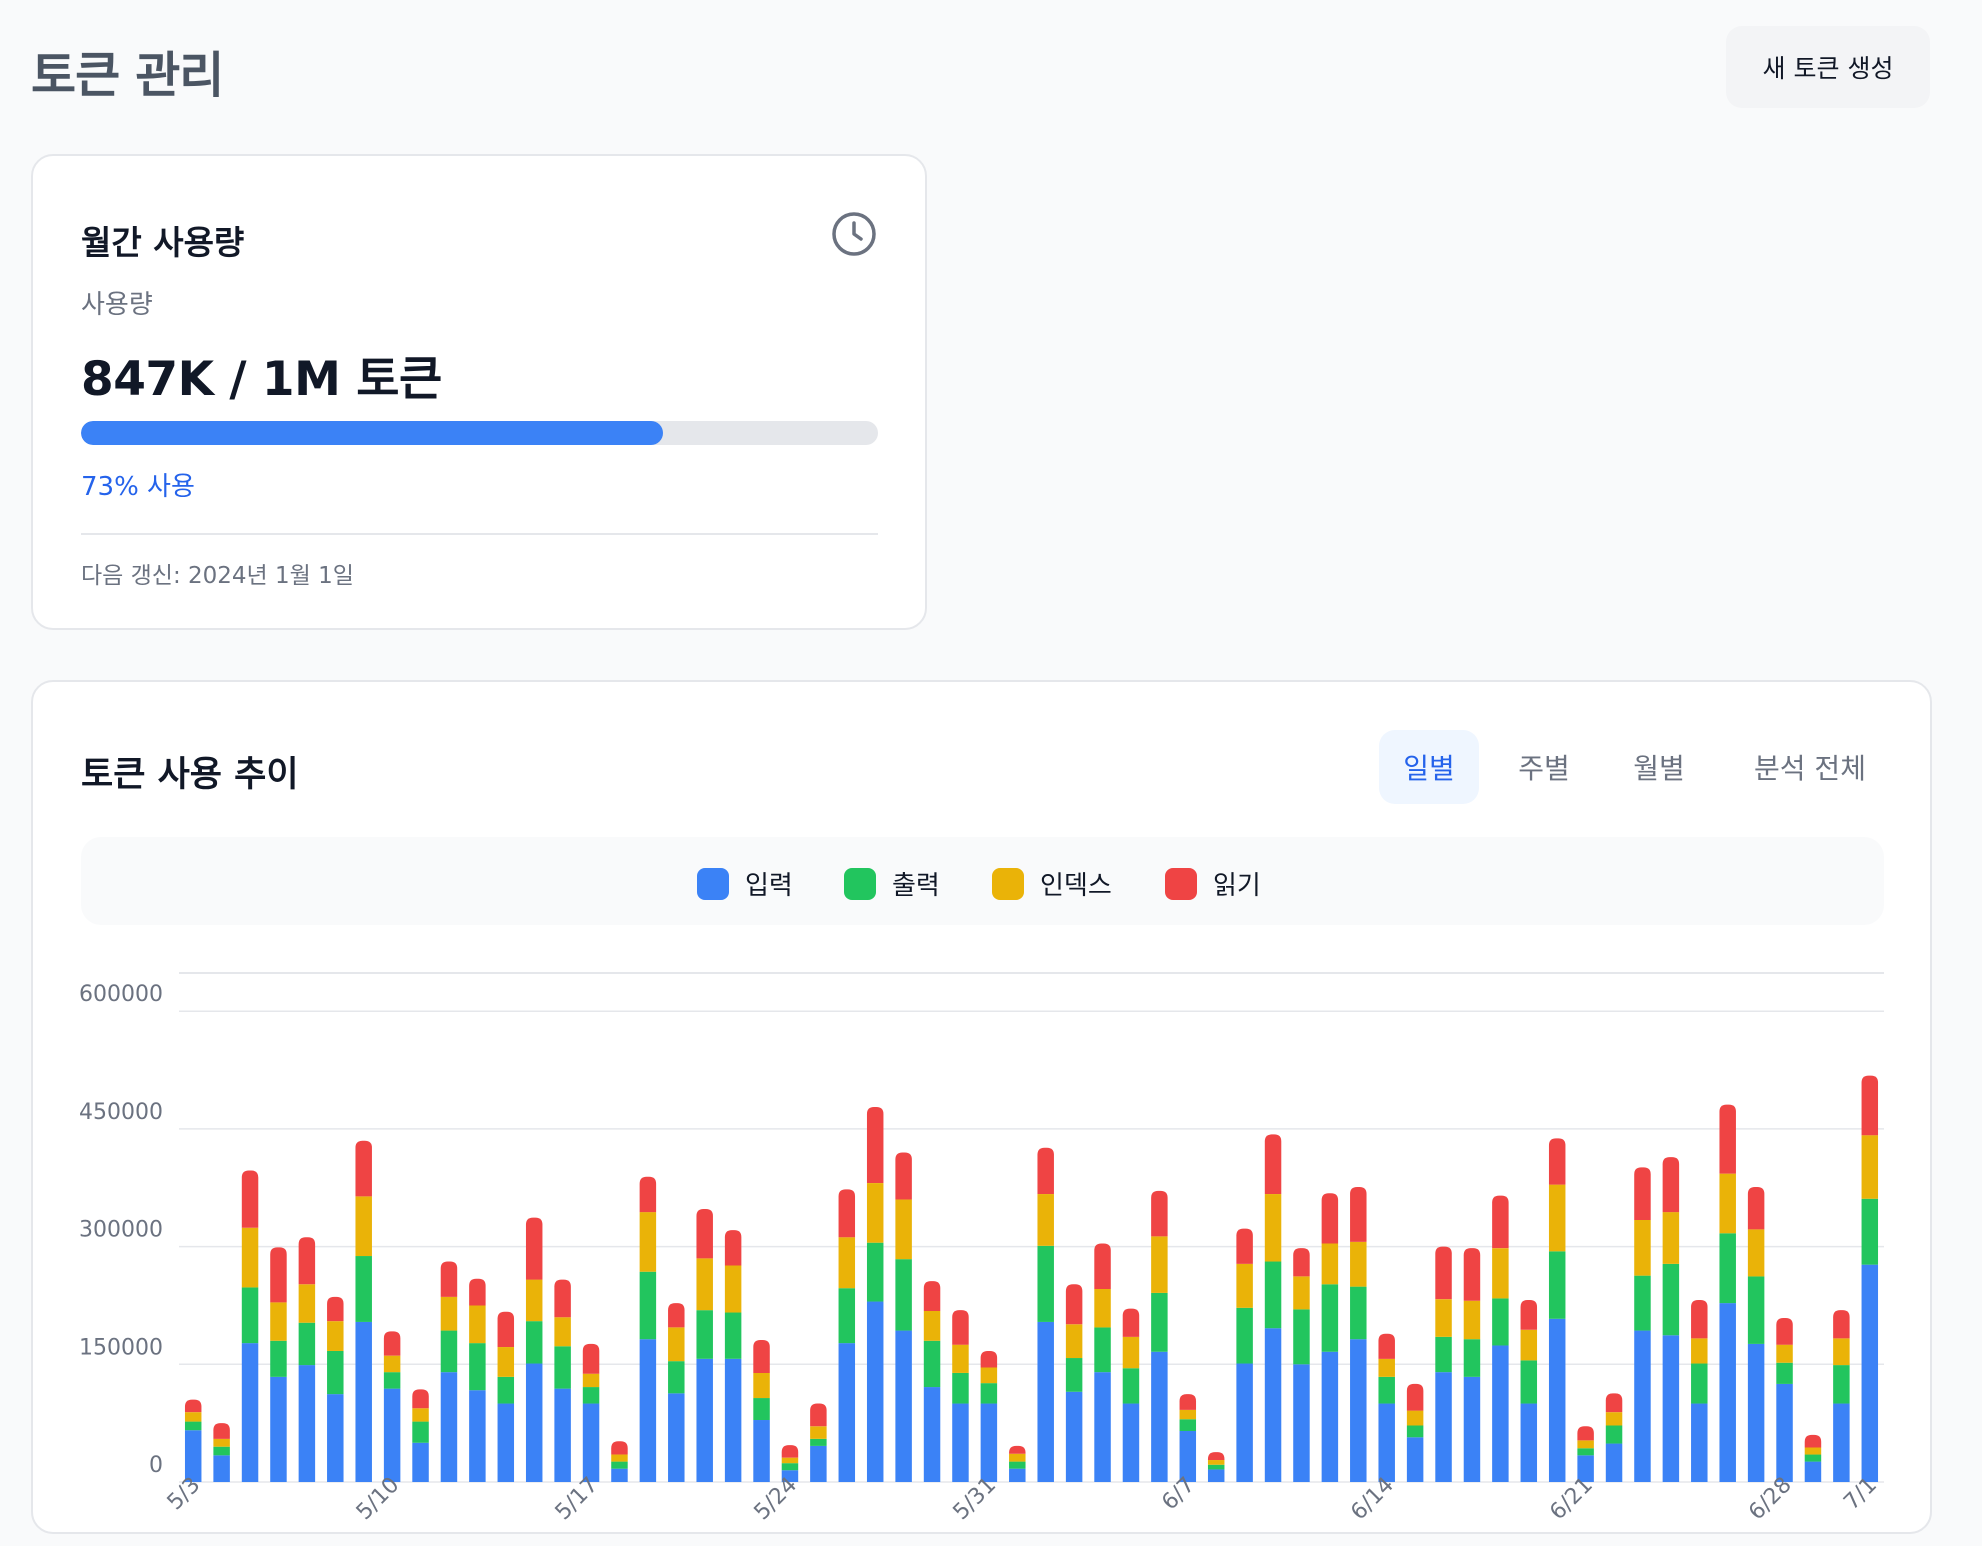 This screenshot has width=1982, height=1546. Describe the element at coordinates (217, 576) in the screenshot. I see `renewal-date: 다음 갱신: 2024년 1월 1일` at that location.